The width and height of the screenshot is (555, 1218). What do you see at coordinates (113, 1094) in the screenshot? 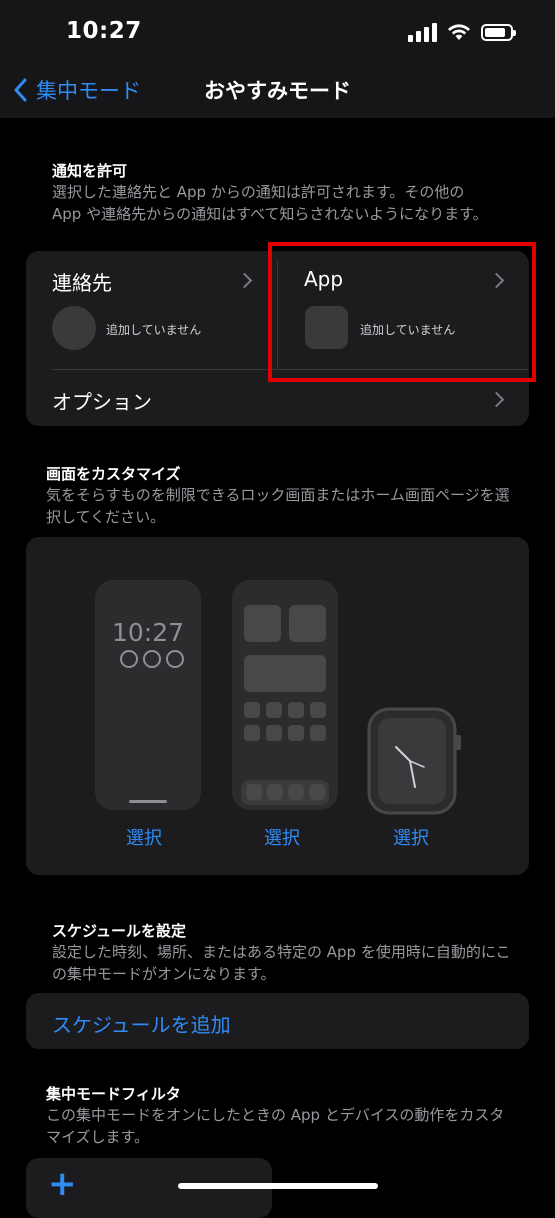
I see `filters-header: 集中モードフィルタ` at bounding box center [113, 1094].